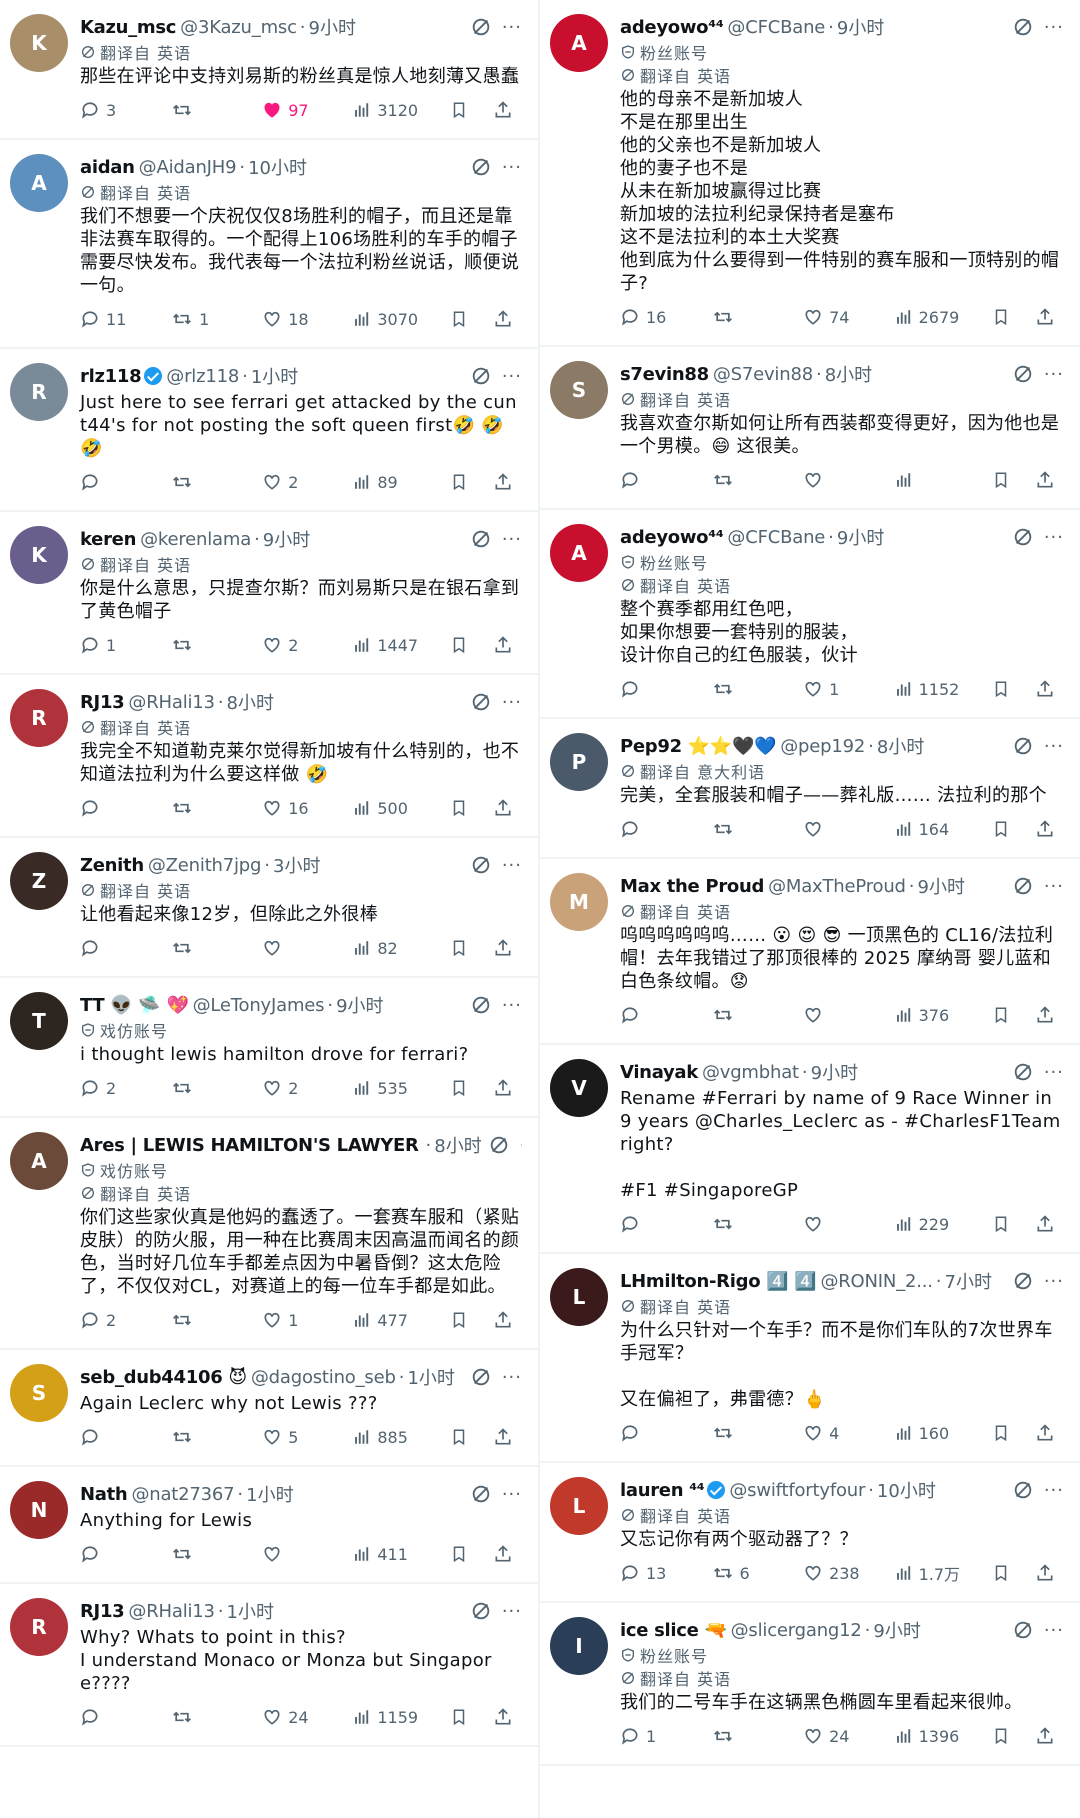 The height and width of the screenshot is (1818, 1080). I want to click on avatar: I, so click(579, 1646).